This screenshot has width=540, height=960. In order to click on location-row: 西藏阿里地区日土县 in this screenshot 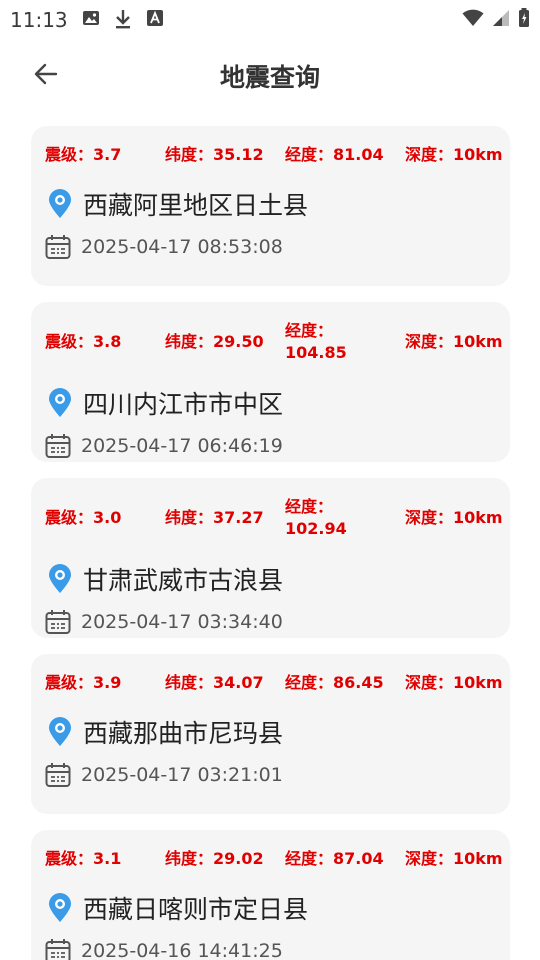, I will do `click(177, 204)`.